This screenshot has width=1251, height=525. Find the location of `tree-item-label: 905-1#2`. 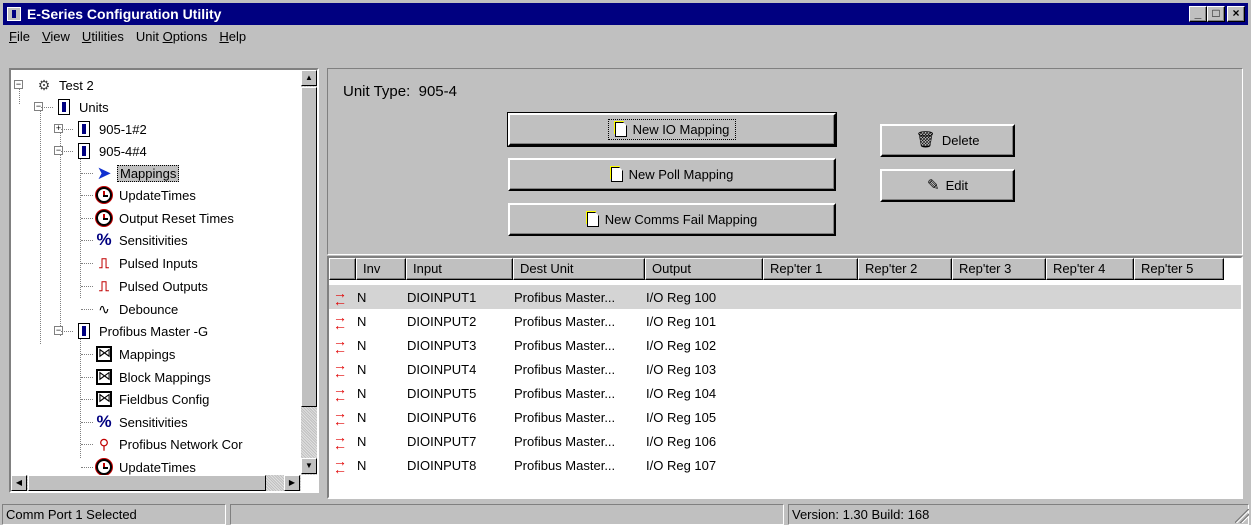

tree-item-label: 905-1#2 is located at coordinates (123, 129).